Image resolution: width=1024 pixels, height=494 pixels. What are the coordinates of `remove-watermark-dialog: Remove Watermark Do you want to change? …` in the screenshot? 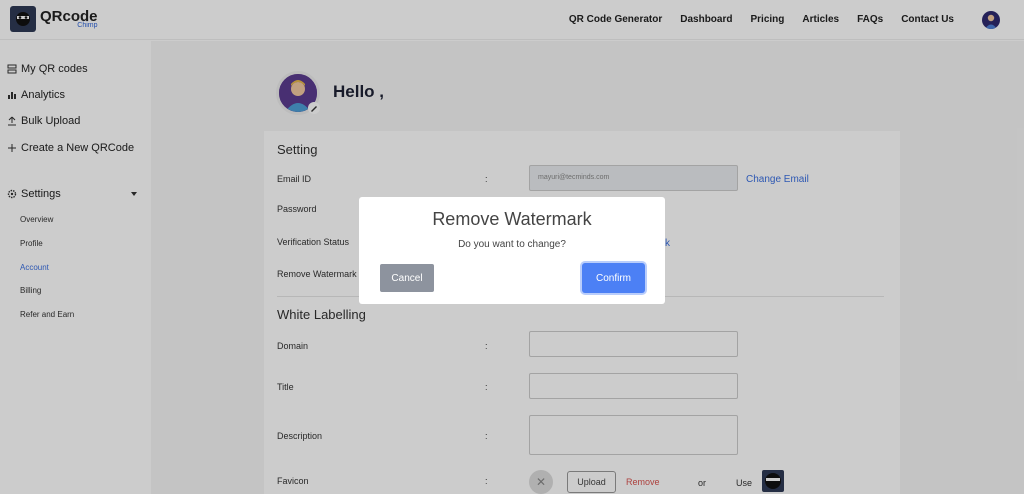 It's located at (512, 250).